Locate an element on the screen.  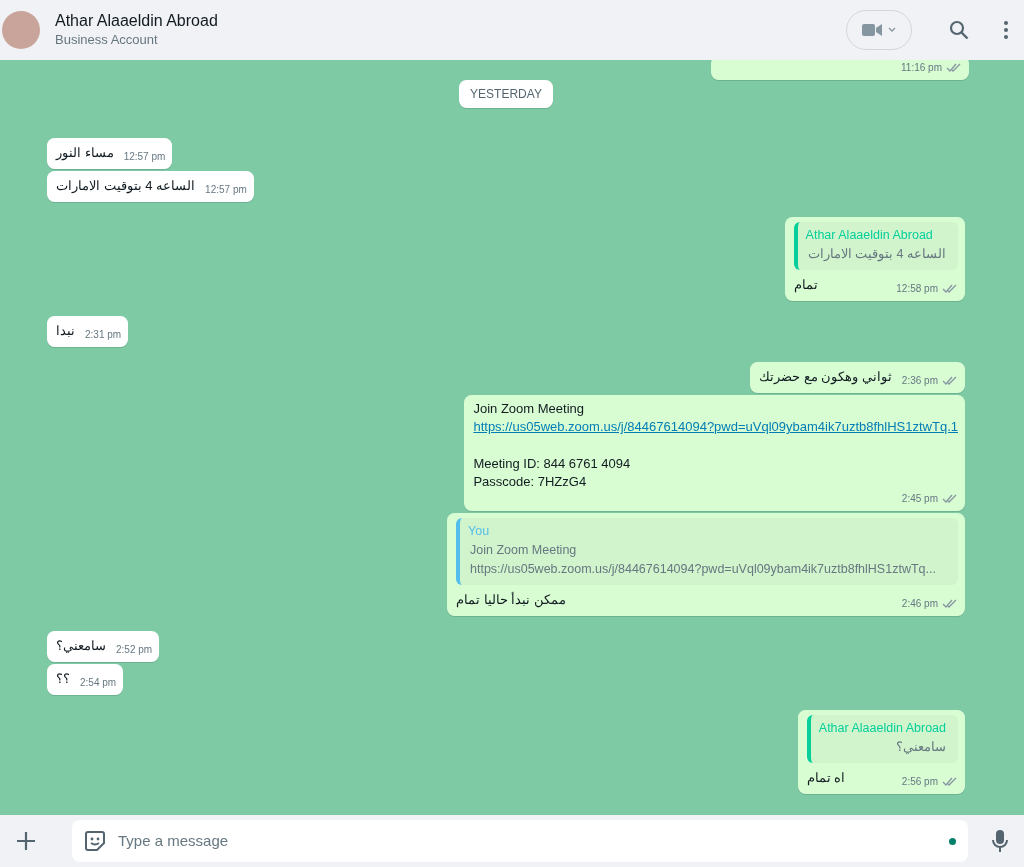
message-time: 2:31 pm is located at coordinates (103, 335).